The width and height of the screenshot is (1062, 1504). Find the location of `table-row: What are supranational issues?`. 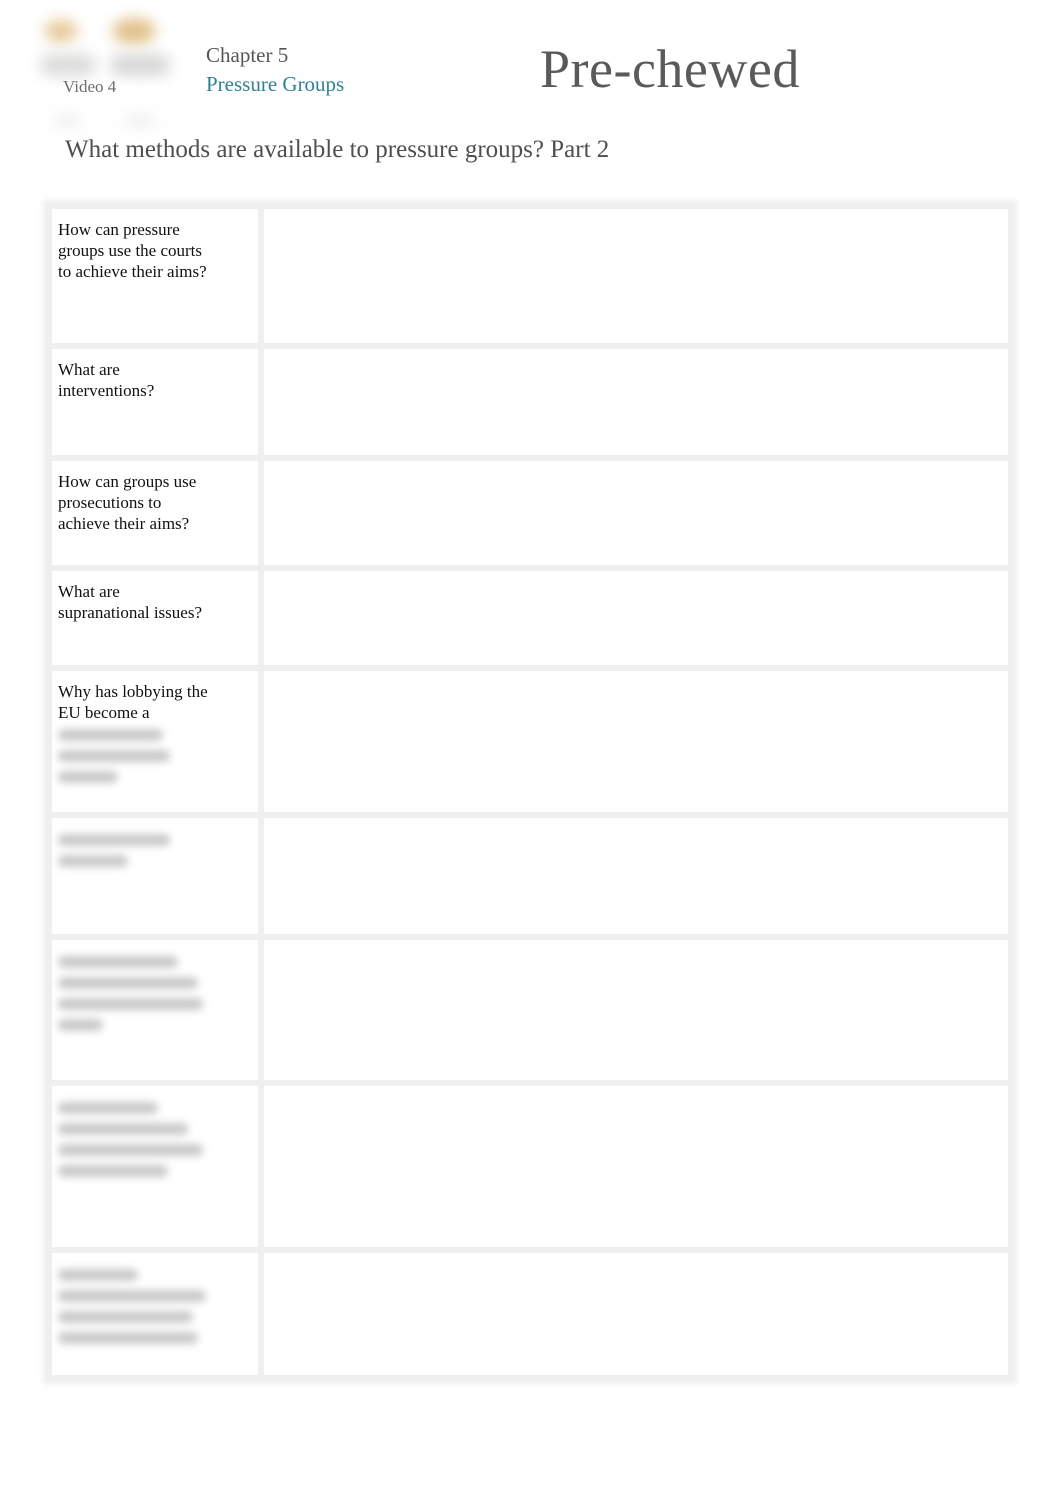

table-row: What are supranational issues? is located at coordinates (530, 618).